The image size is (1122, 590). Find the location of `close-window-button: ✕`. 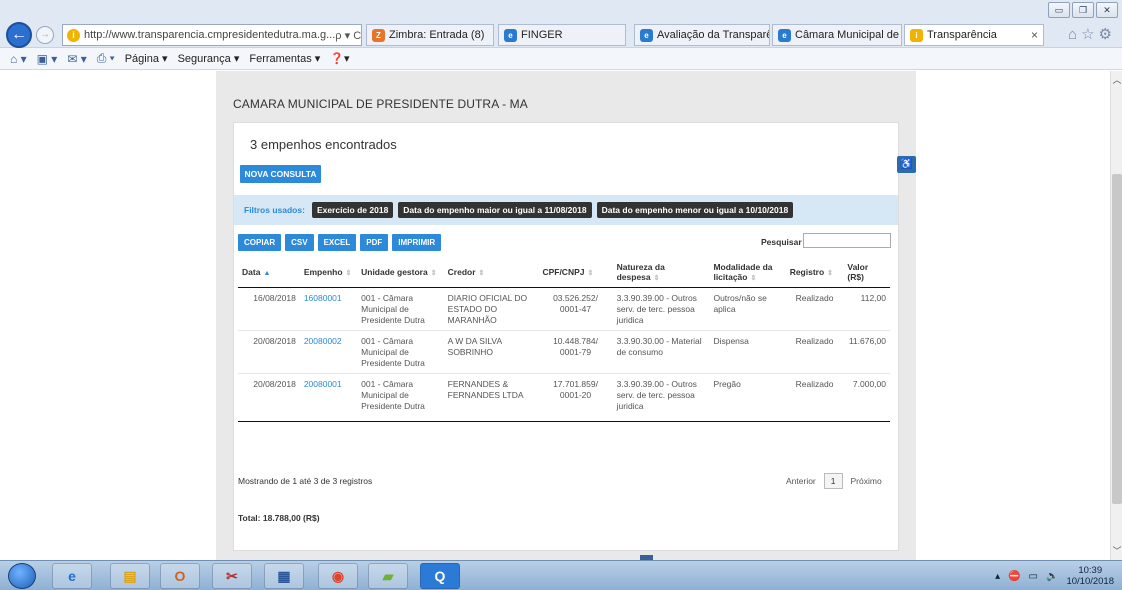

close-window-button: ✕ is located at coordinates (1107, 10).